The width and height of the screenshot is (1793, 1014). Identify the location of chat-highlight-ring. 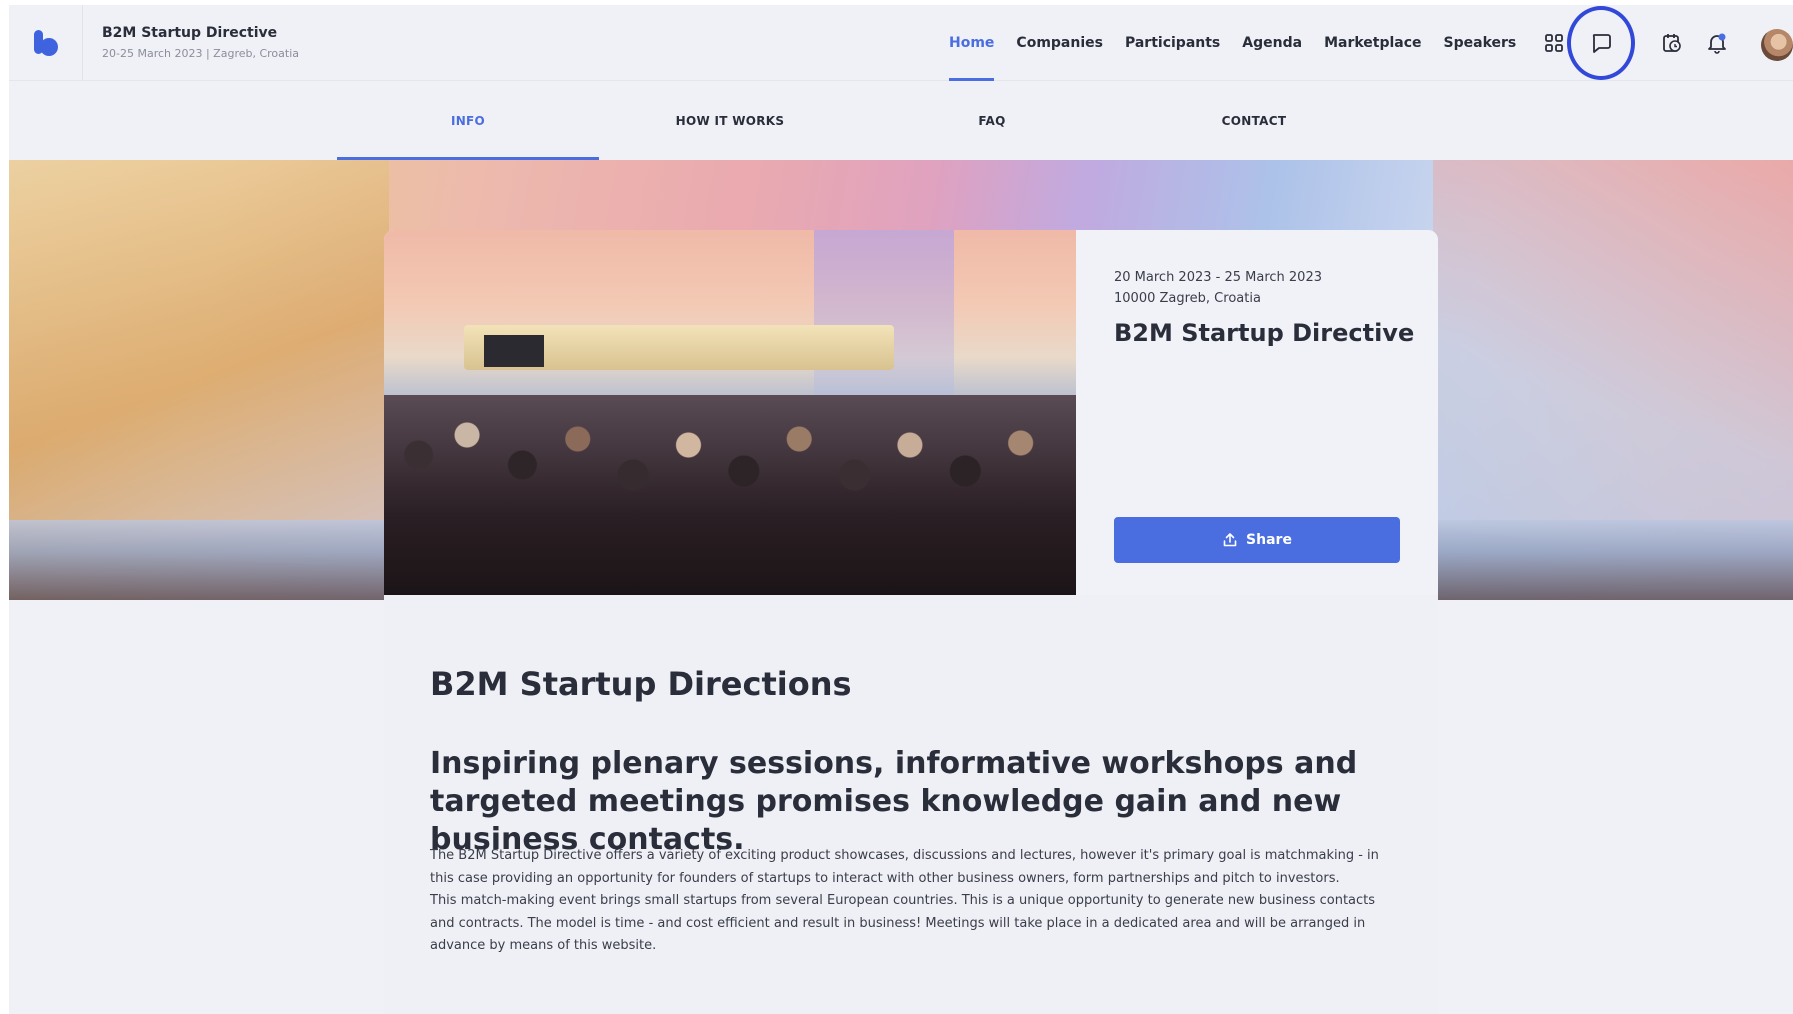
(1601, 43).